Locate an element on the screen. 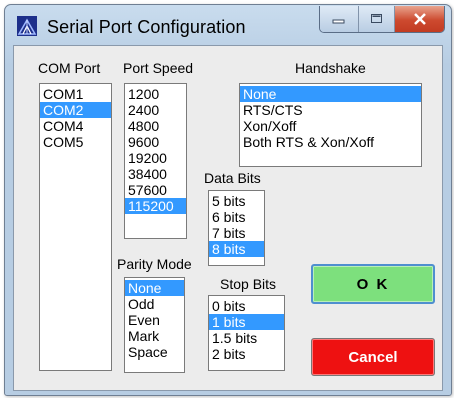 This screenshot has width=454, height=398. stop-bits-option: 1.5 bits is located at coordinates (246, 338).